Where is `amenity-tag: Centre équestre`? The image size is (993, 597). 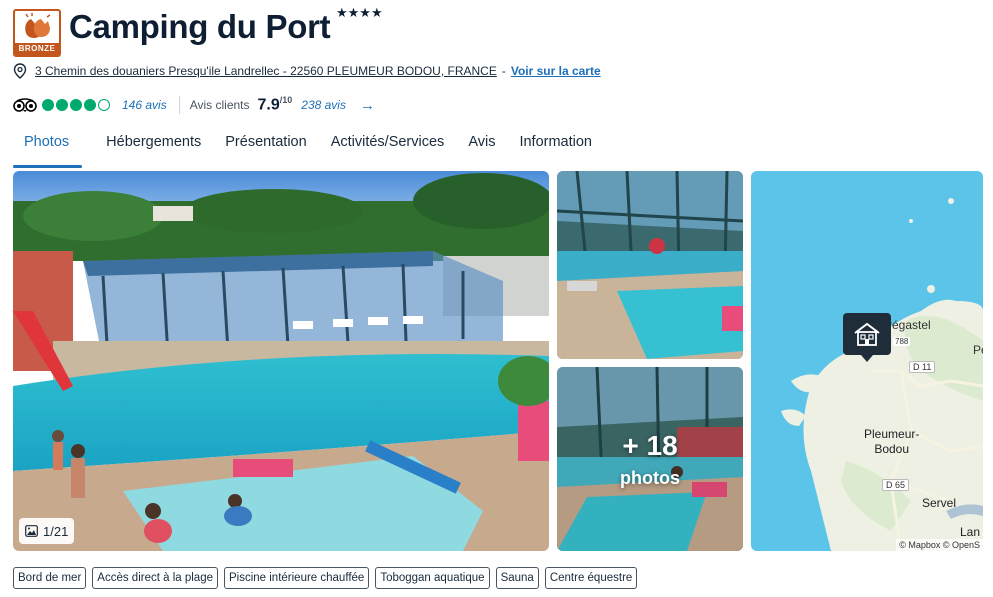 amenity-tag: Centre équestre is located at coordinates (591, 578).